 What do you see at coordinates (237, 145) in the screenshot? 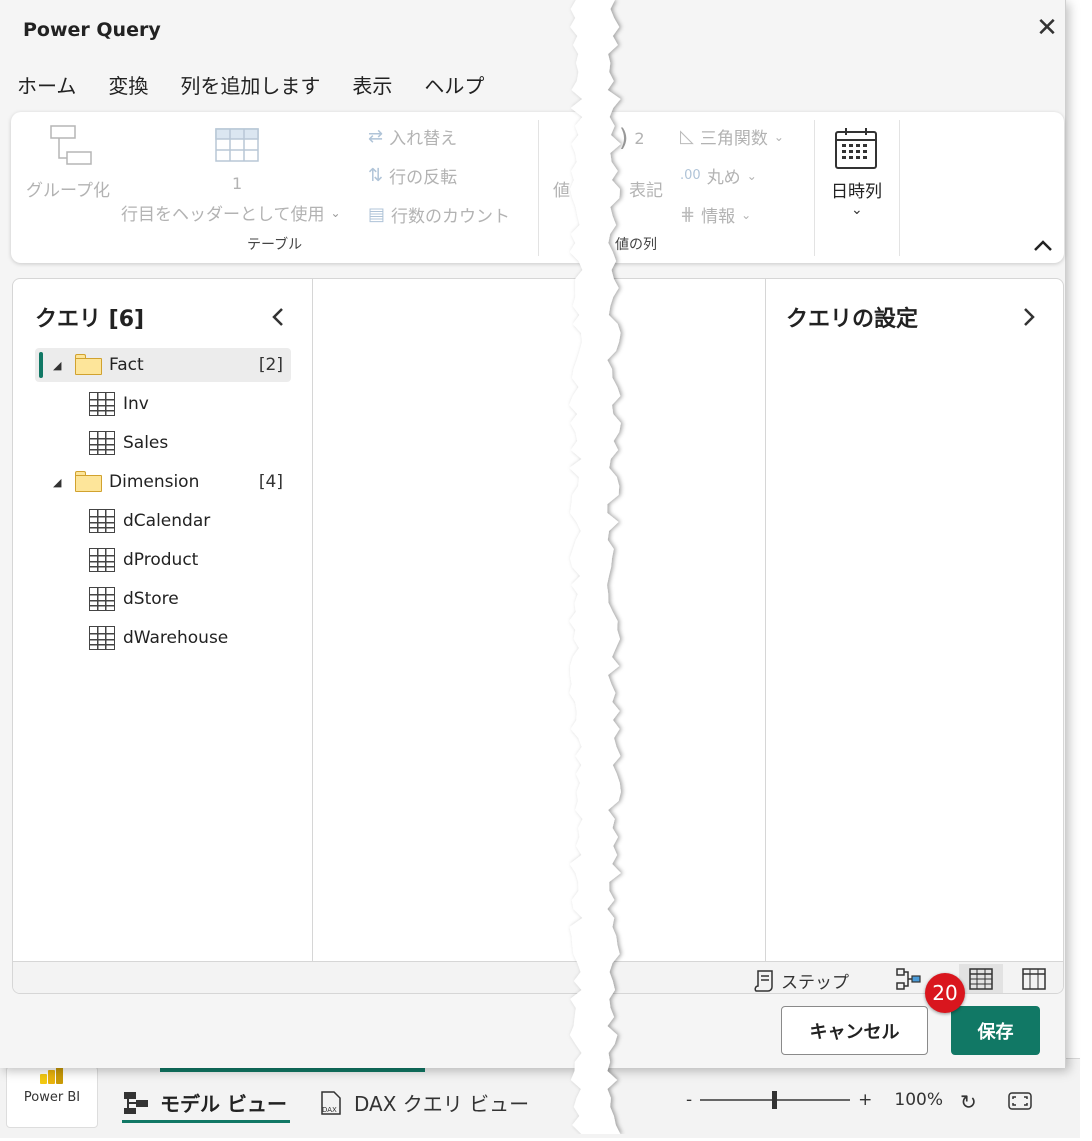
I see `use-first-row-icon` at bounding box center [237, 145].